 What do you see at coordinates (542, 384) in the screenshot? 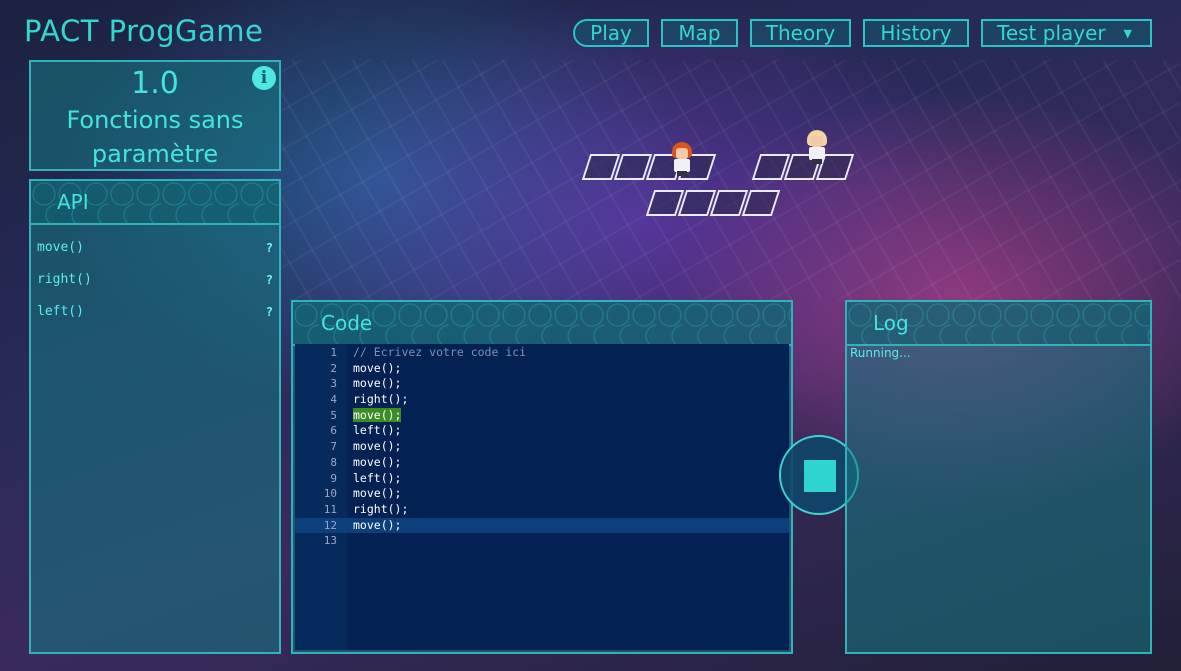
I see `code-line: 3 move();` at bounding box center [542, 384].